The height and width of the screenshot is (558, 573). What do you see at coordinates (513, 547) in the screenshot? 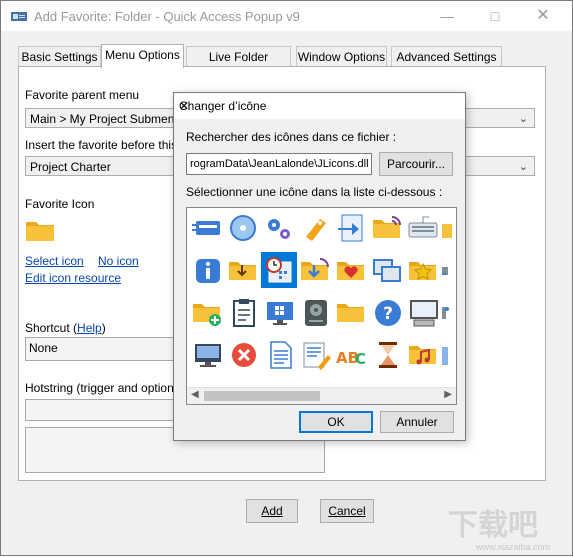
I see `watermark-text: www.xiazaiba.com` at bounding box center [513, 547].